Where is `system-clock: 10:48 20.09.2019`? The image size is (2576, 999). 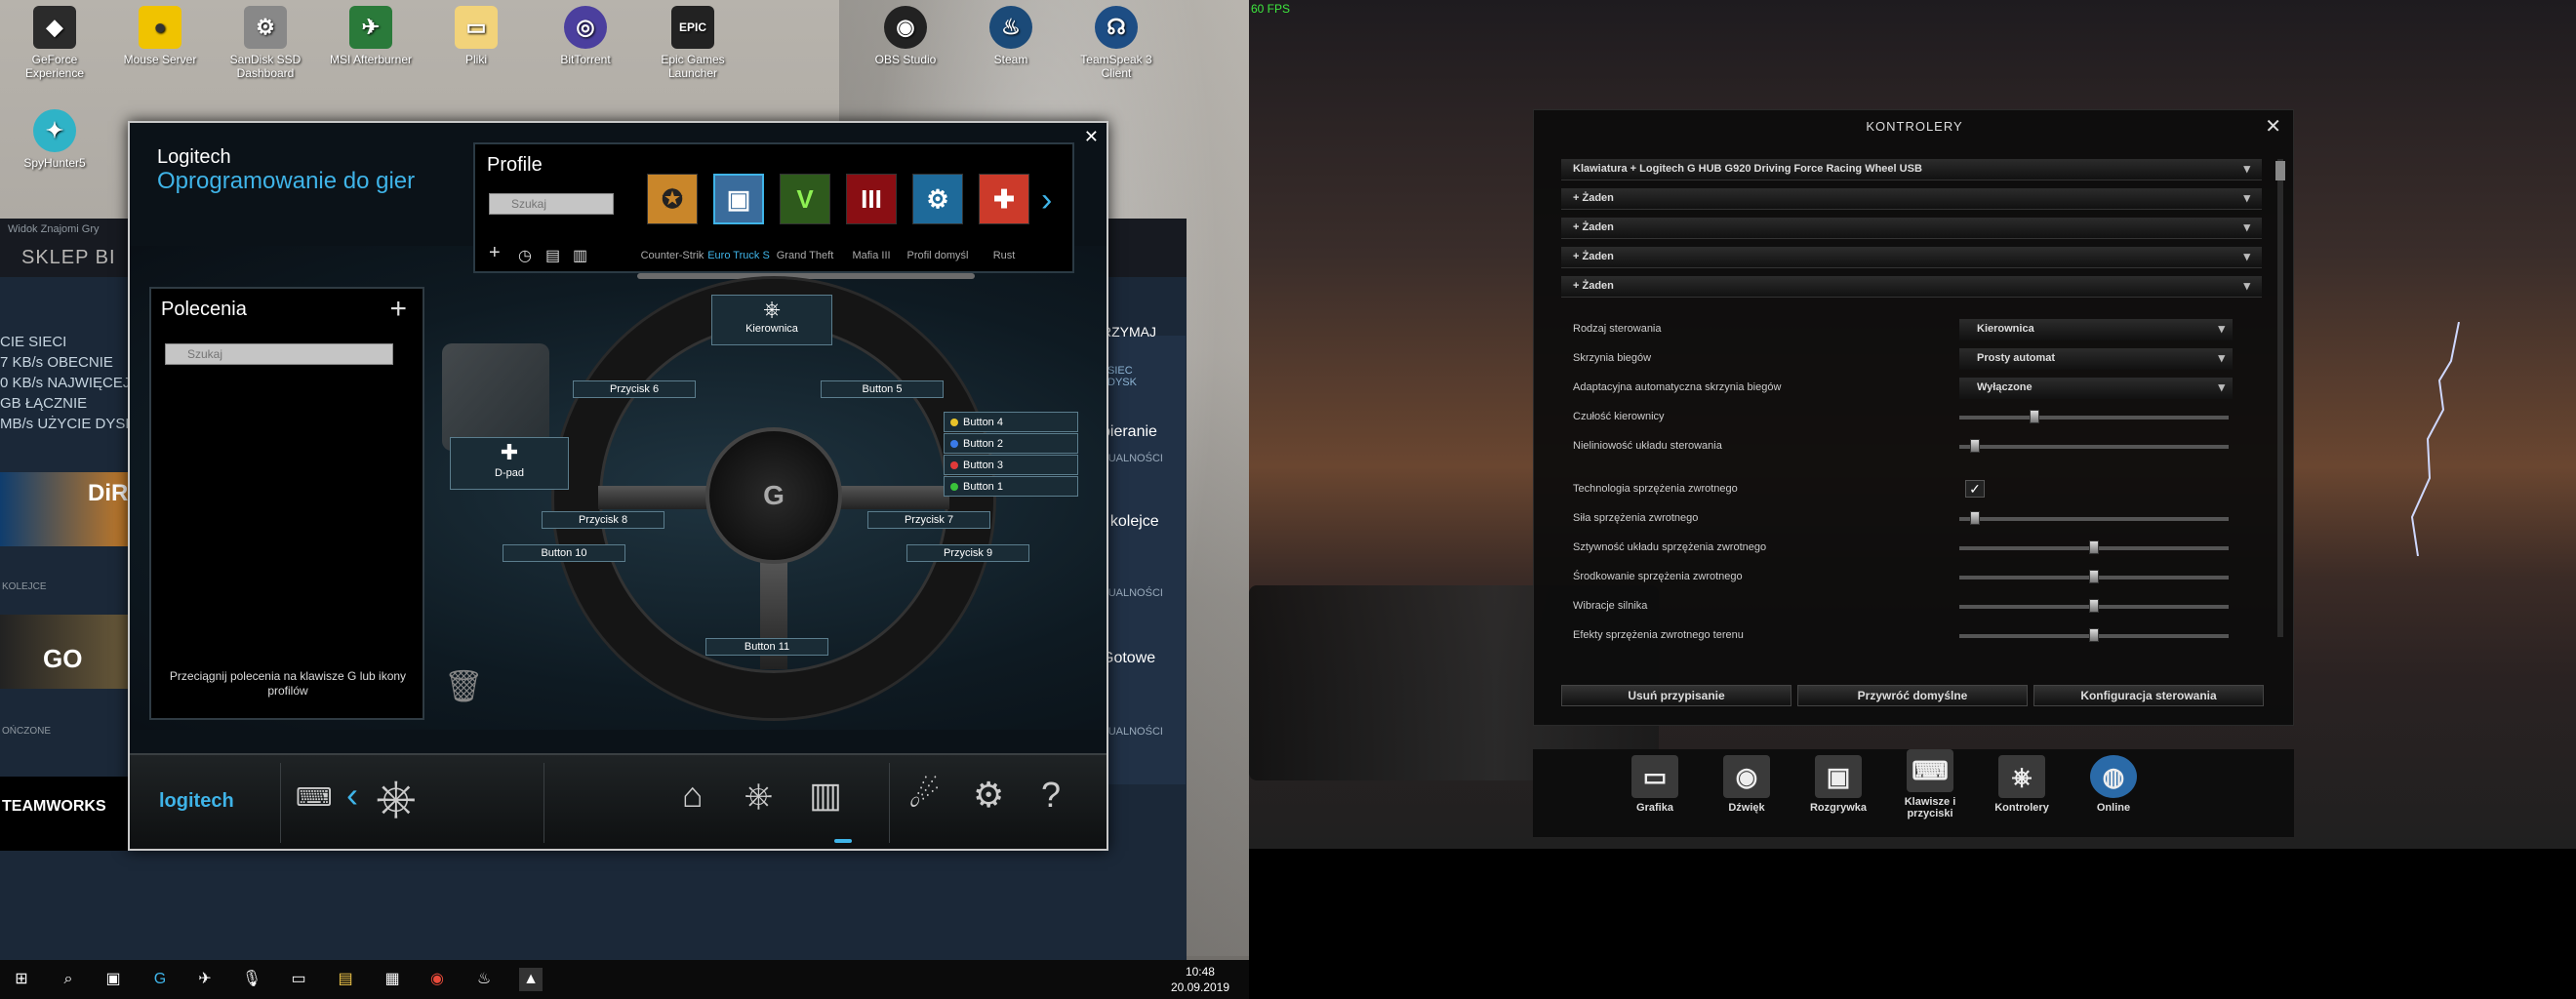 system-clock: 10:48 20.09.2019 is located at coordinates (1200, 979).